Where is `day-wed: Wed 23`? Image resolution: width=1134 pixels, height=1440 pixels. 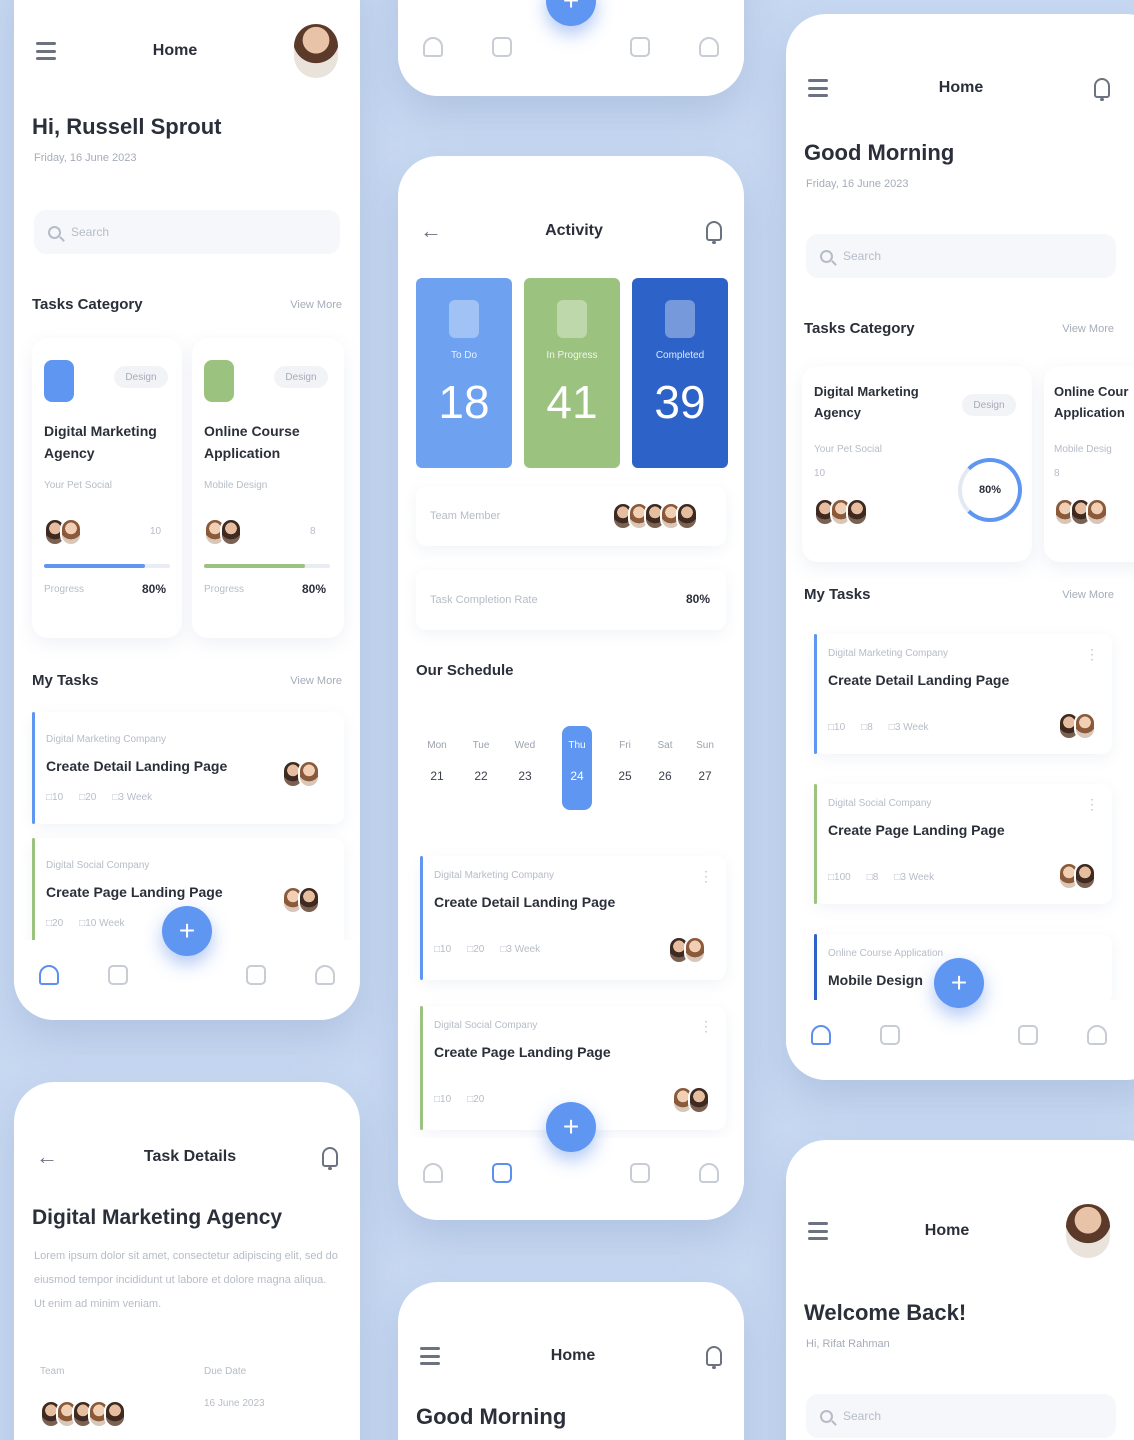 day-wed: Wed 23 is located at coordinates (525, 761).